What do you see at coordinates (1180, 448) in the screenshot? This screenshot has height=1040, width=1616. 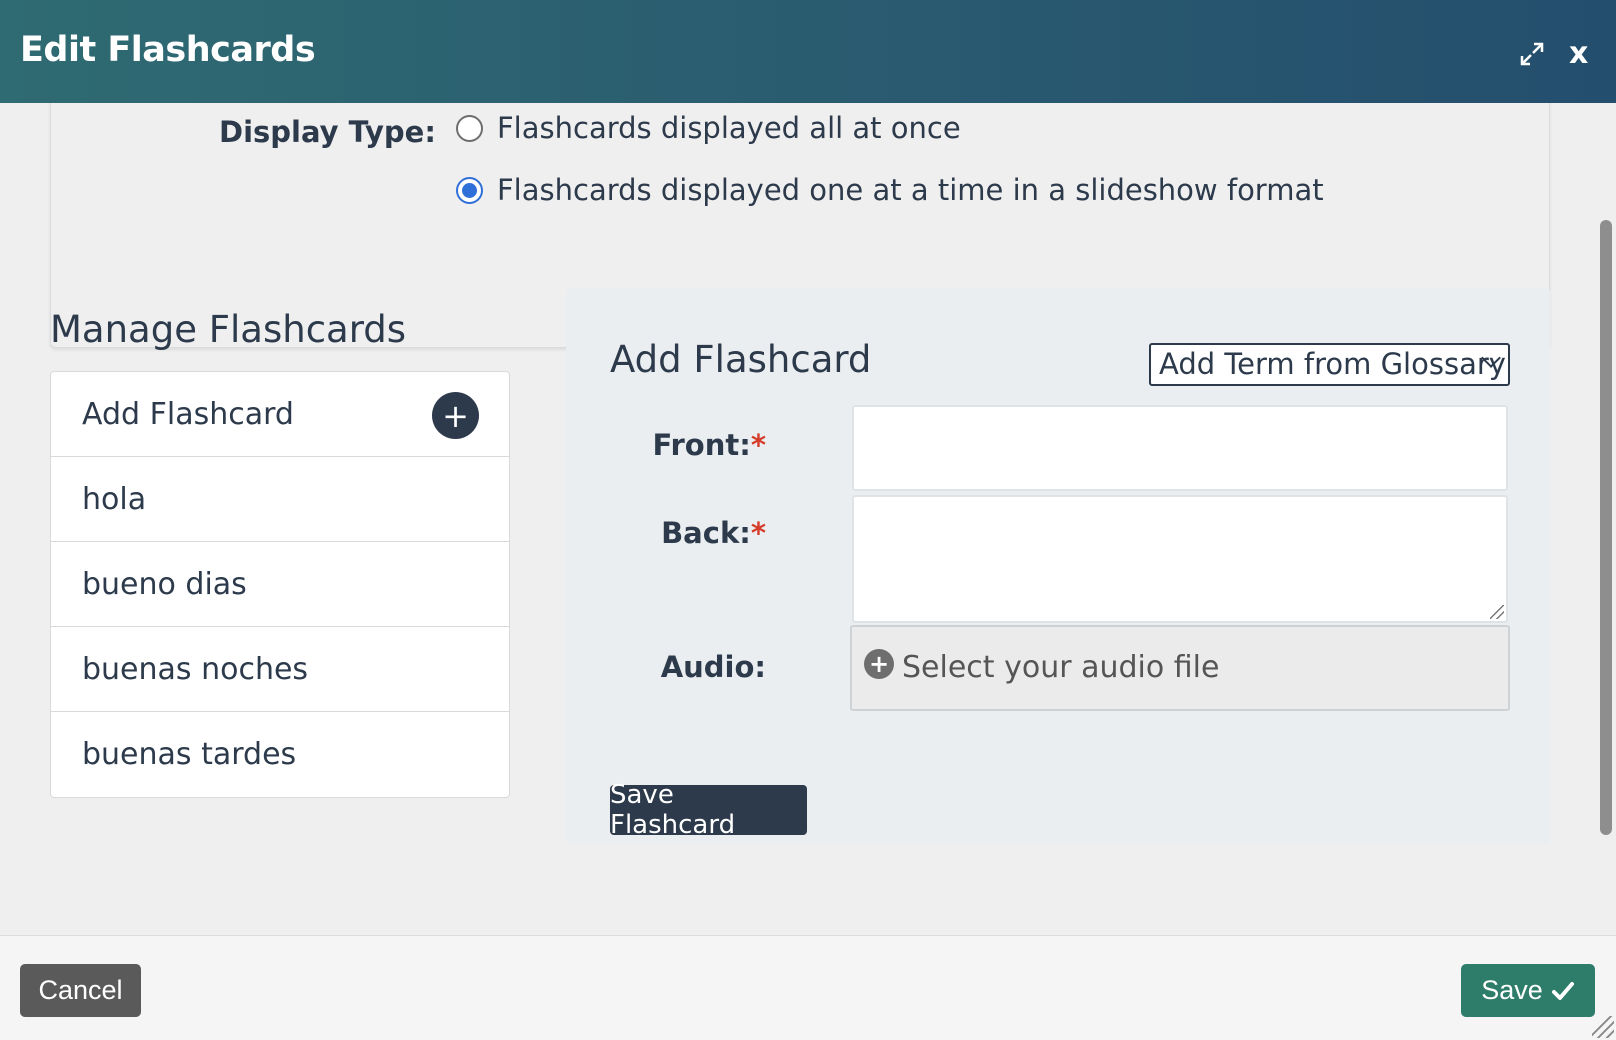 I see `front-input` at bounding box center [1180, 448].